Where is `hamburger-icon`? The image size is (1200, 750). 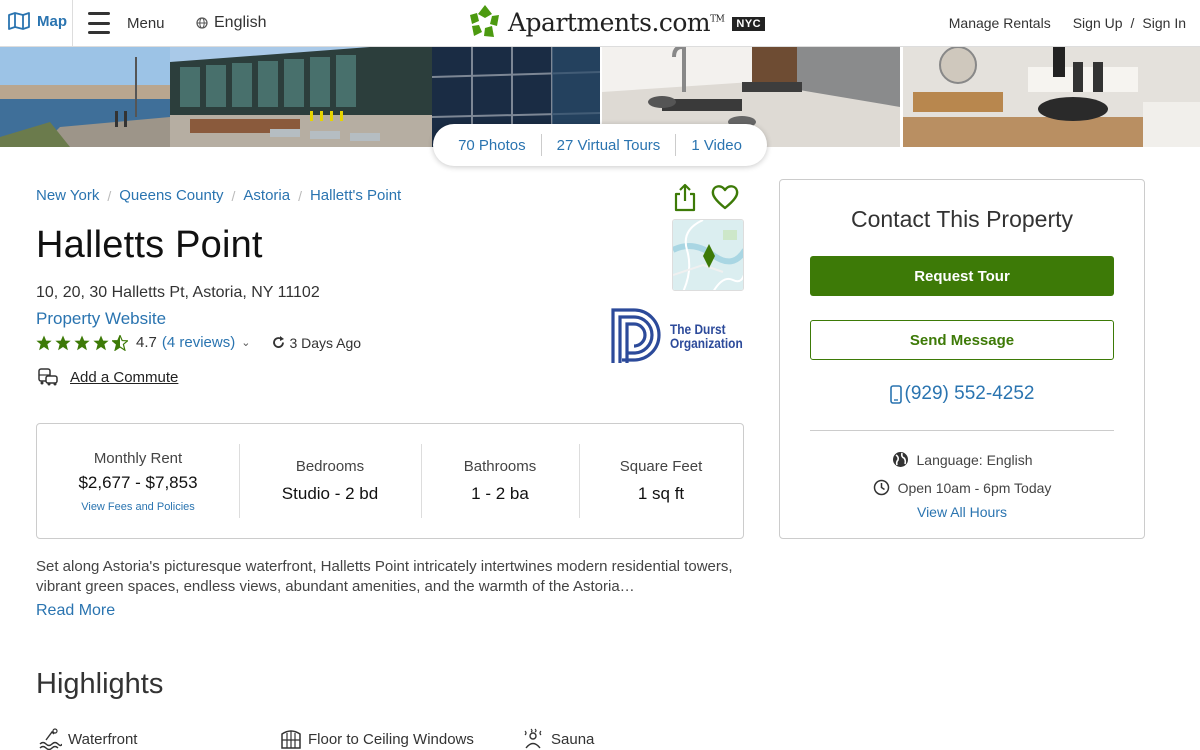
hamburger-icon is located at coordinates (99, 23).